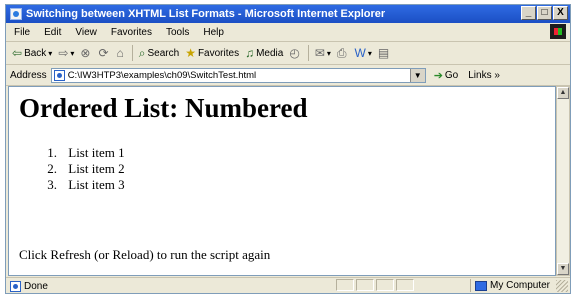 The width and height of the screenshot is (576, 302). Describe the element at coordinates (213, 32) in the screenshot. I see `menu-help: Help` at that location.